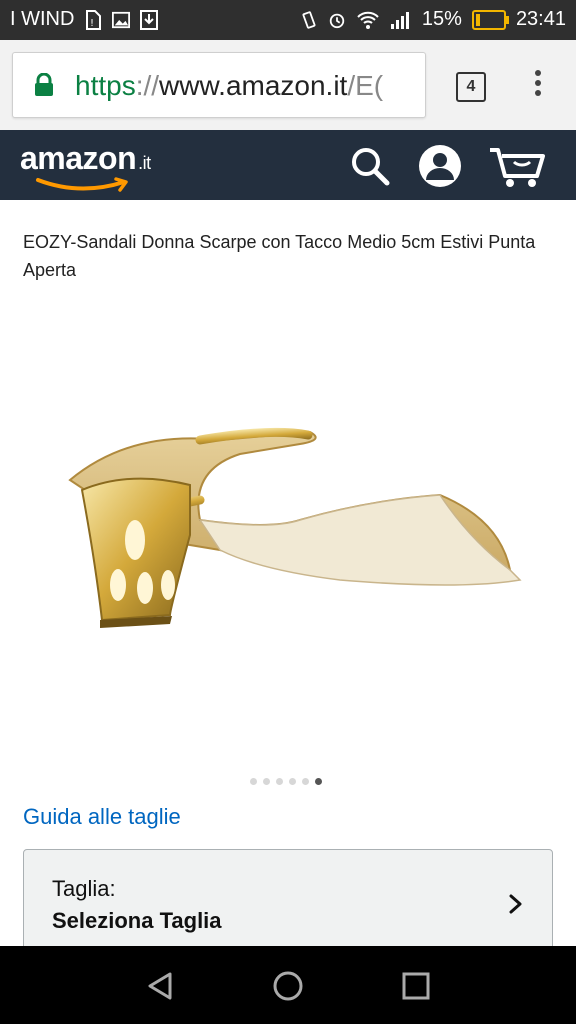 The image size is (576, 1024). What do you see at coordinates (137, 920) in the screenshot?
I see `size-value: Seleziona Taglia` at bounding box center [137, 920].